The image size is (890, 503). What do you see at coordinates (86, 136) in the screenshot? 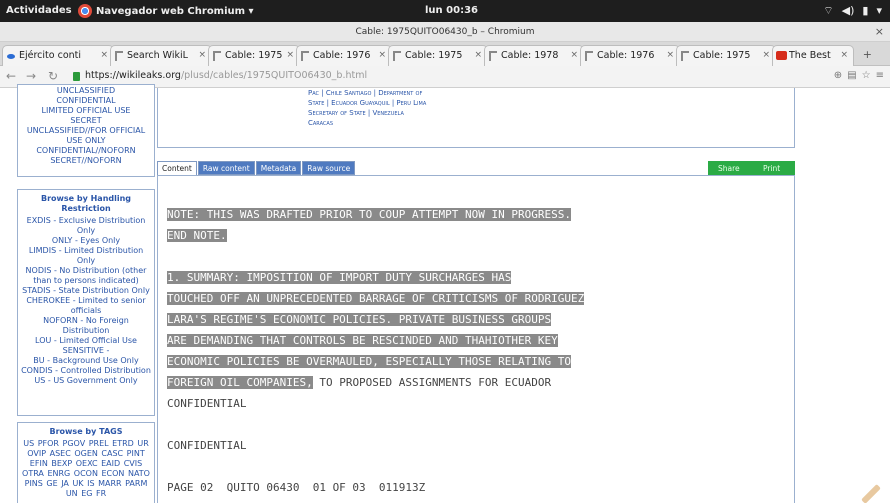
I see `classification-link: UNCLASSIFIED//FOR OFFICIAL USE ONLY` at bounding box center [86, 136].